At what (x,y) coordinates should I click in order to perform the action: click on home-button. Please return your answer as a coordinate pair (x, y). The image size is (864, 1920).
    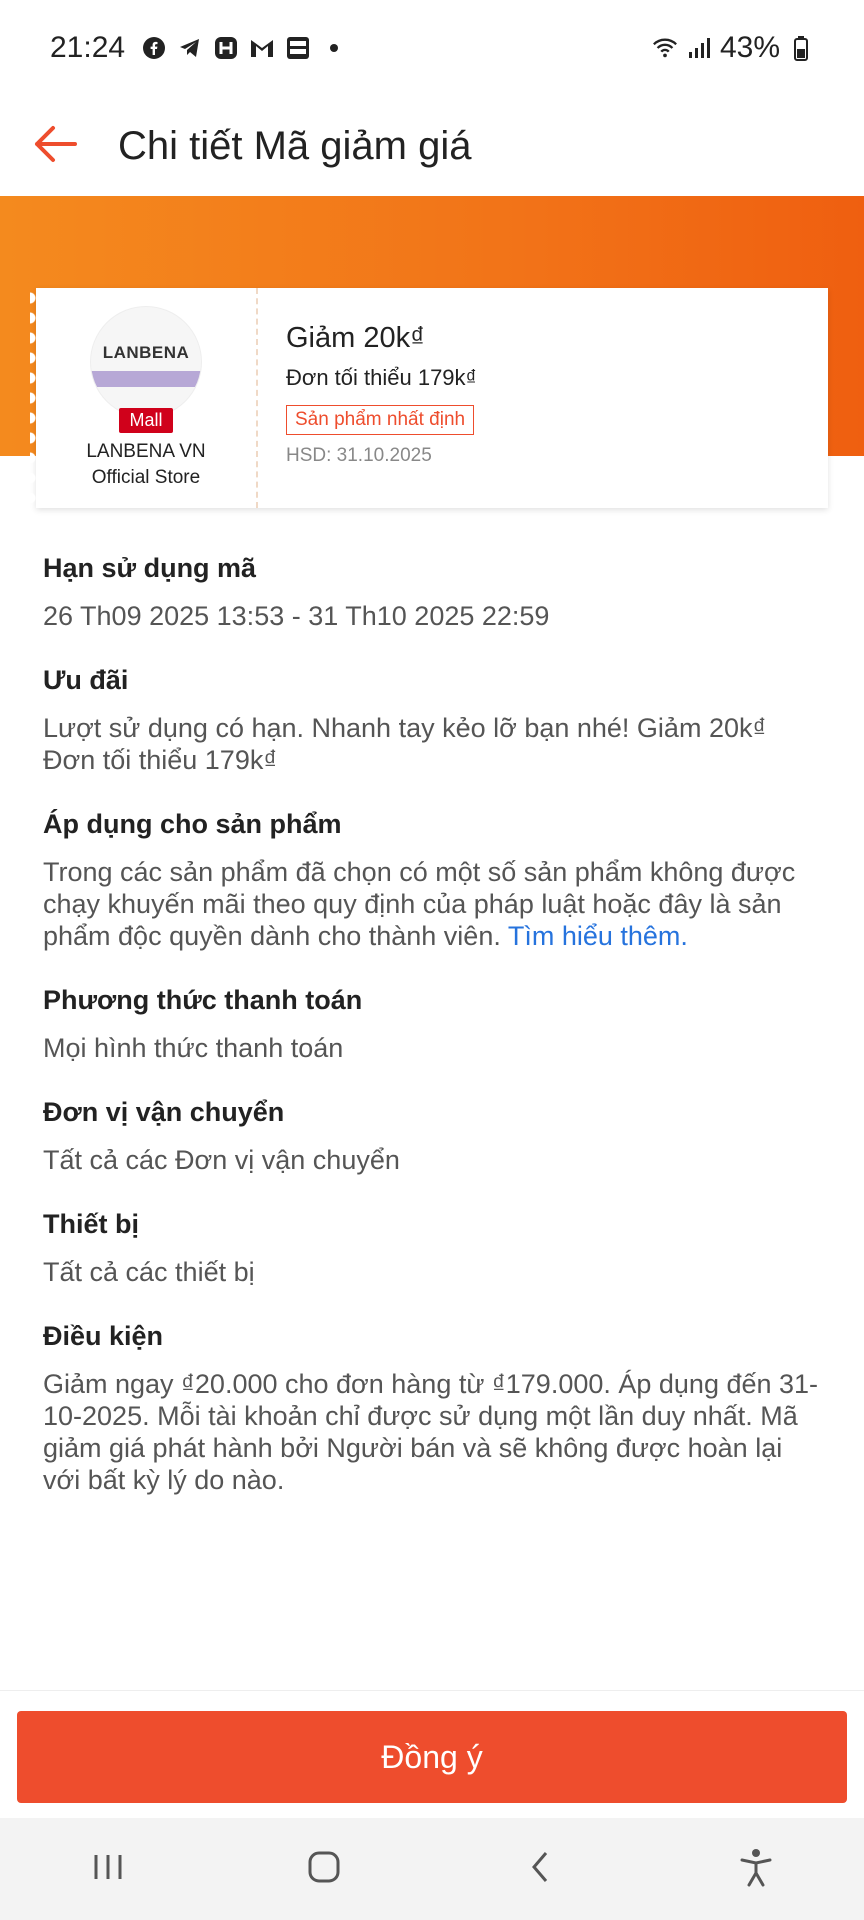
    Looking at the image, I should click on (324, 1869).